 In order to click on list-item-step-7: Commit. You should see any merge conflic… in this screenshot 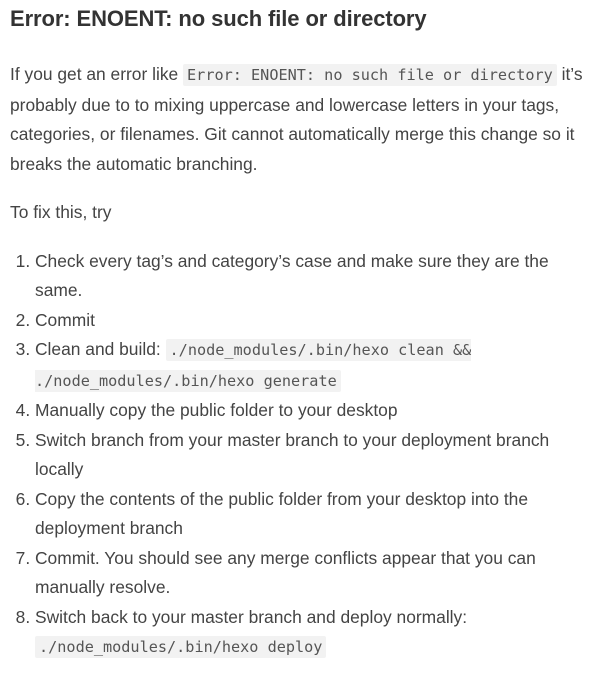, I will do `click(316, 573)`.